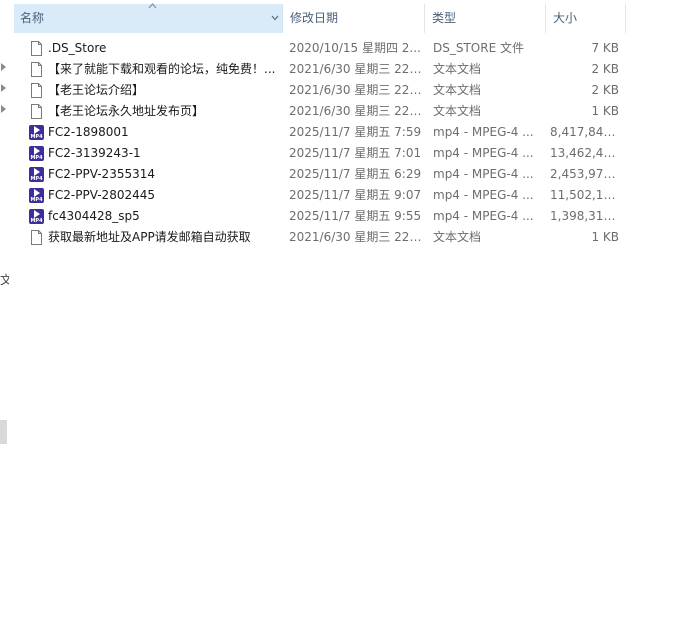  I want to click on file-date-modified: 2025/11/7 星期五 9:07, so click(355, 195).